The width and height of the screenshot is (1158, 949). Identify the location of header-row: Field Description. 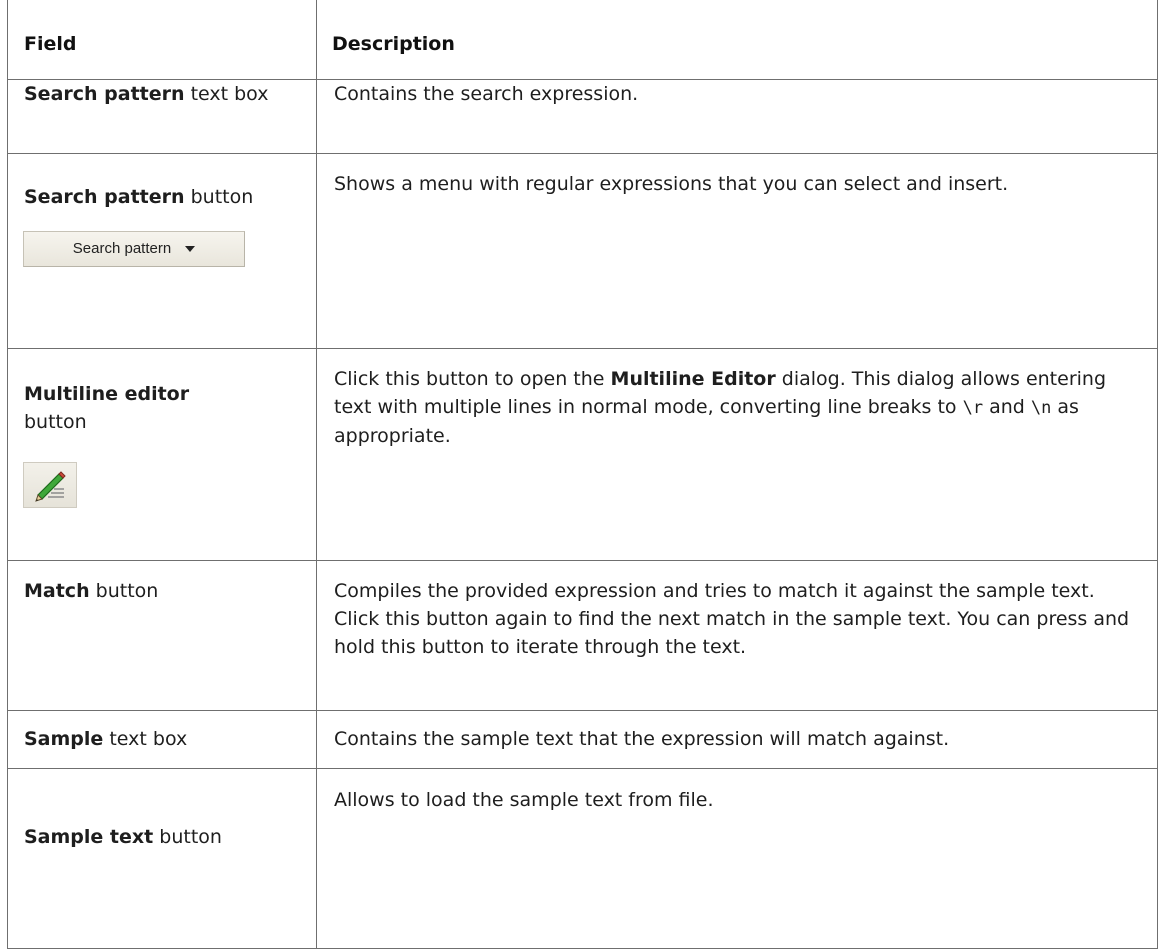
(582, 40).